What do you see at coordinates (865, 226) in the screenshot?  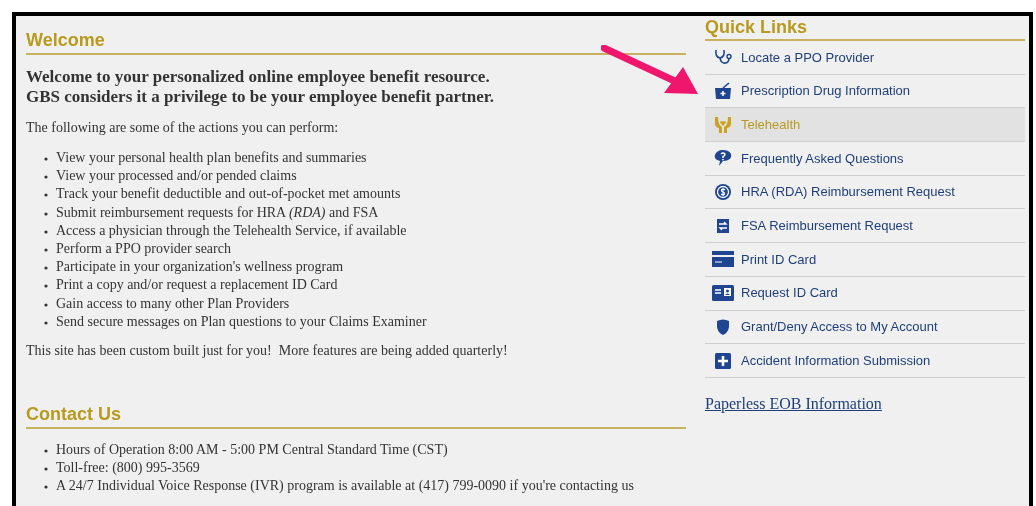 I see `quick-link: FSA Reimbursement Request` at bounding box center [865, 226].